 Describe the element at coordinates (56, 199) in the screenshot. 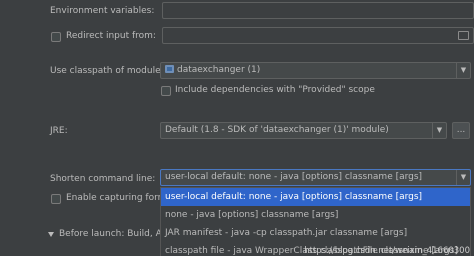

I see `capturing-checkbox` at that location.